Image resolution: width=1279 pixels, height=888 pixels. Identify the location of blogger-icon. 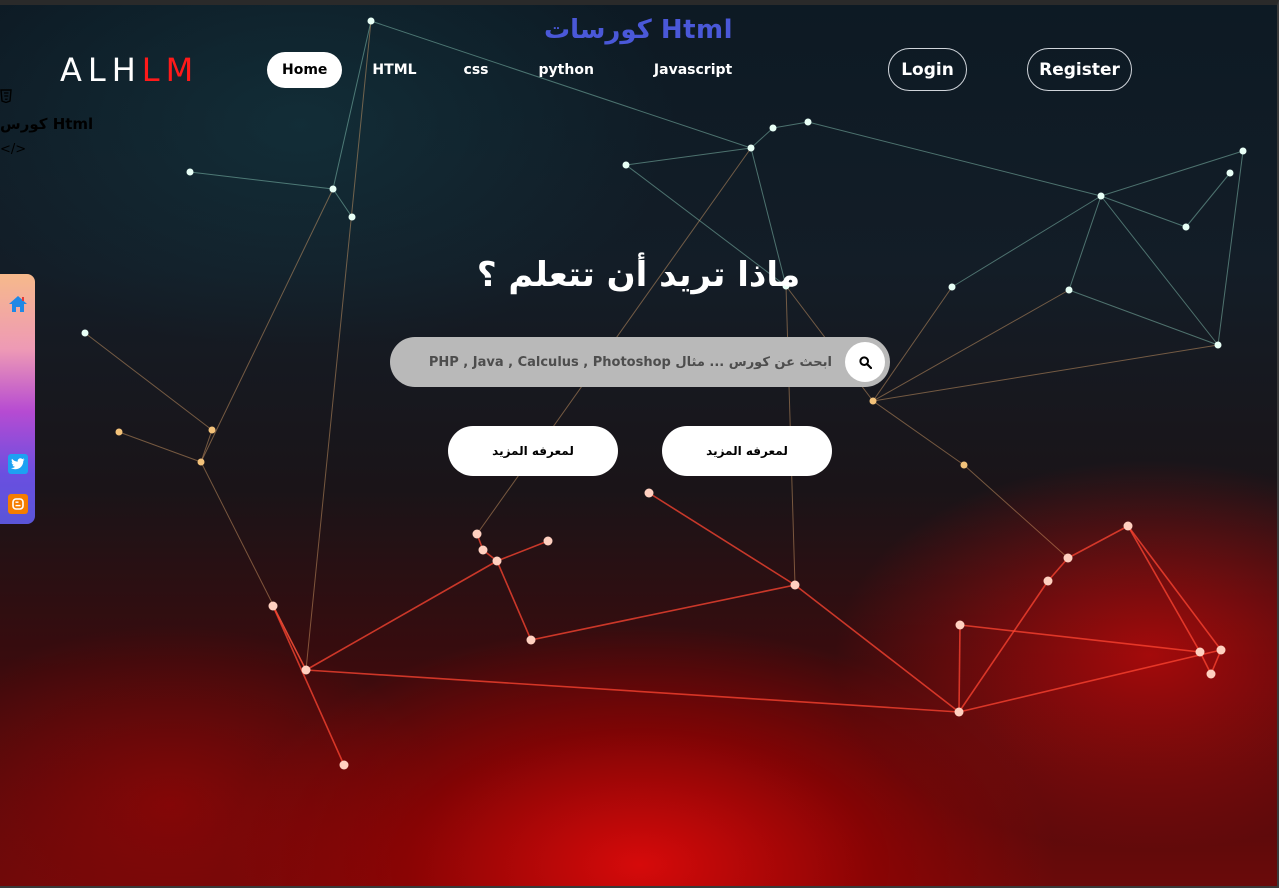
(18, 504).